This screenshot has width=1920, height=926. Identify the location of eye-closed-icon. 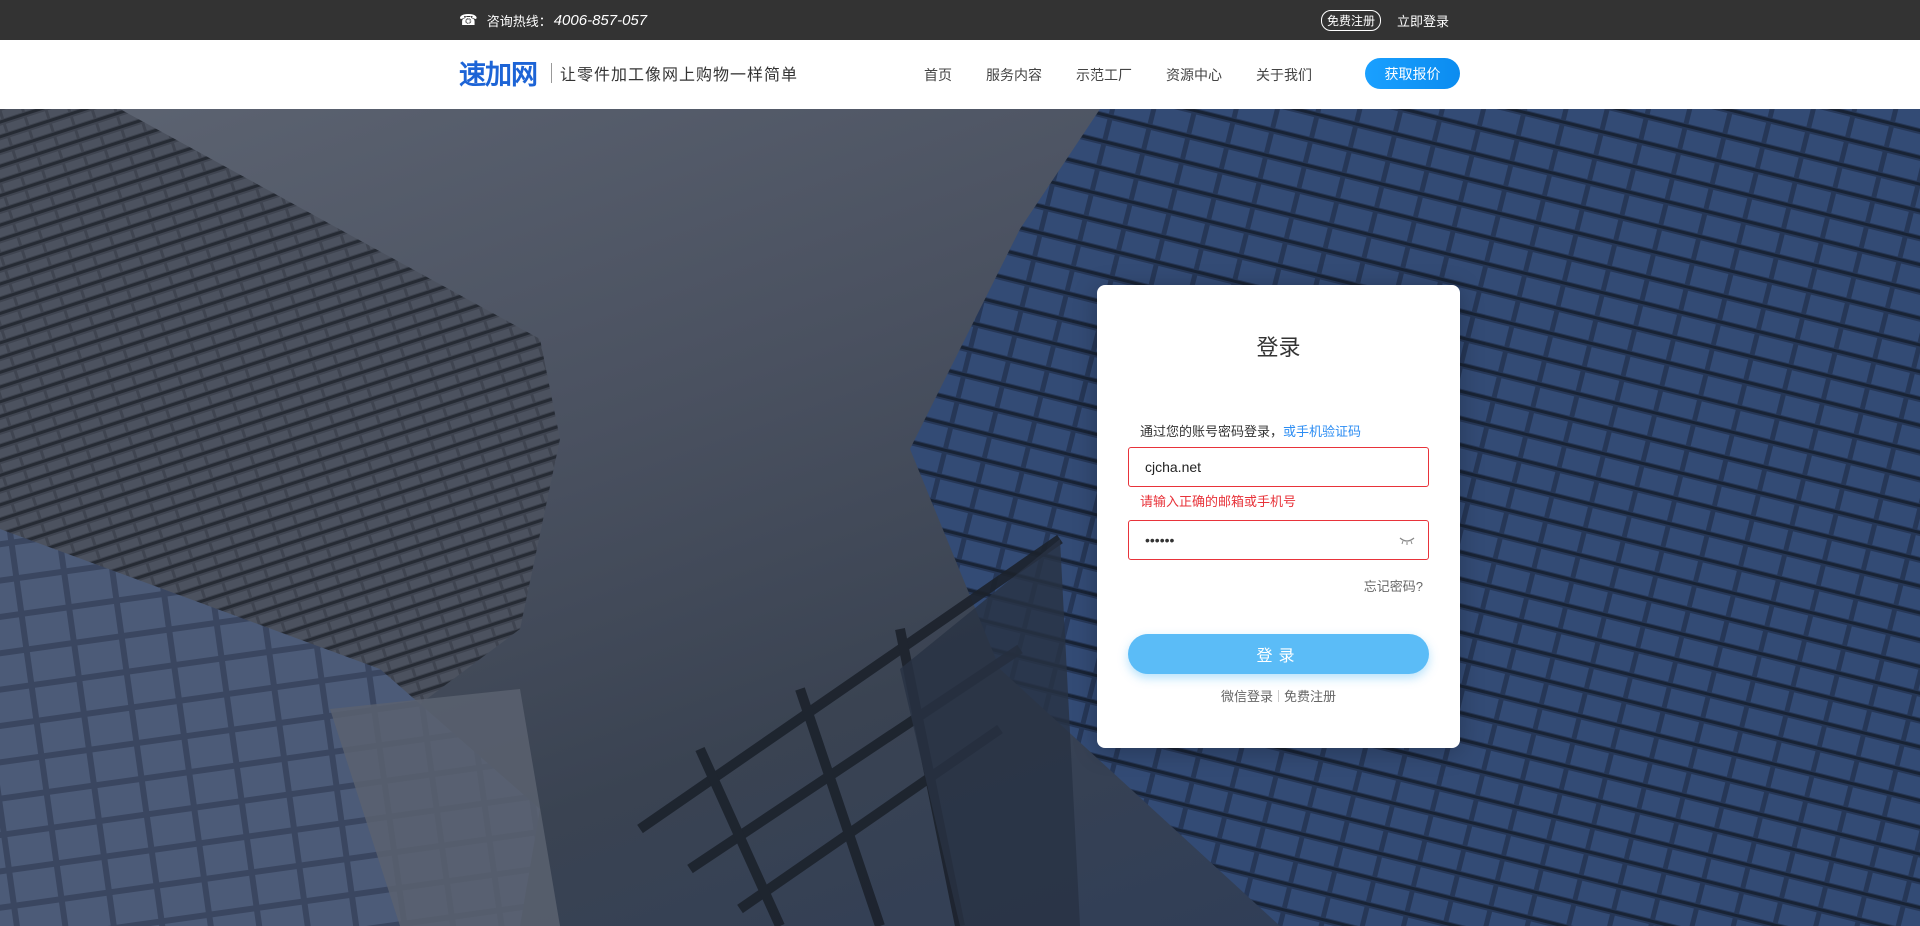
(1407, 540).